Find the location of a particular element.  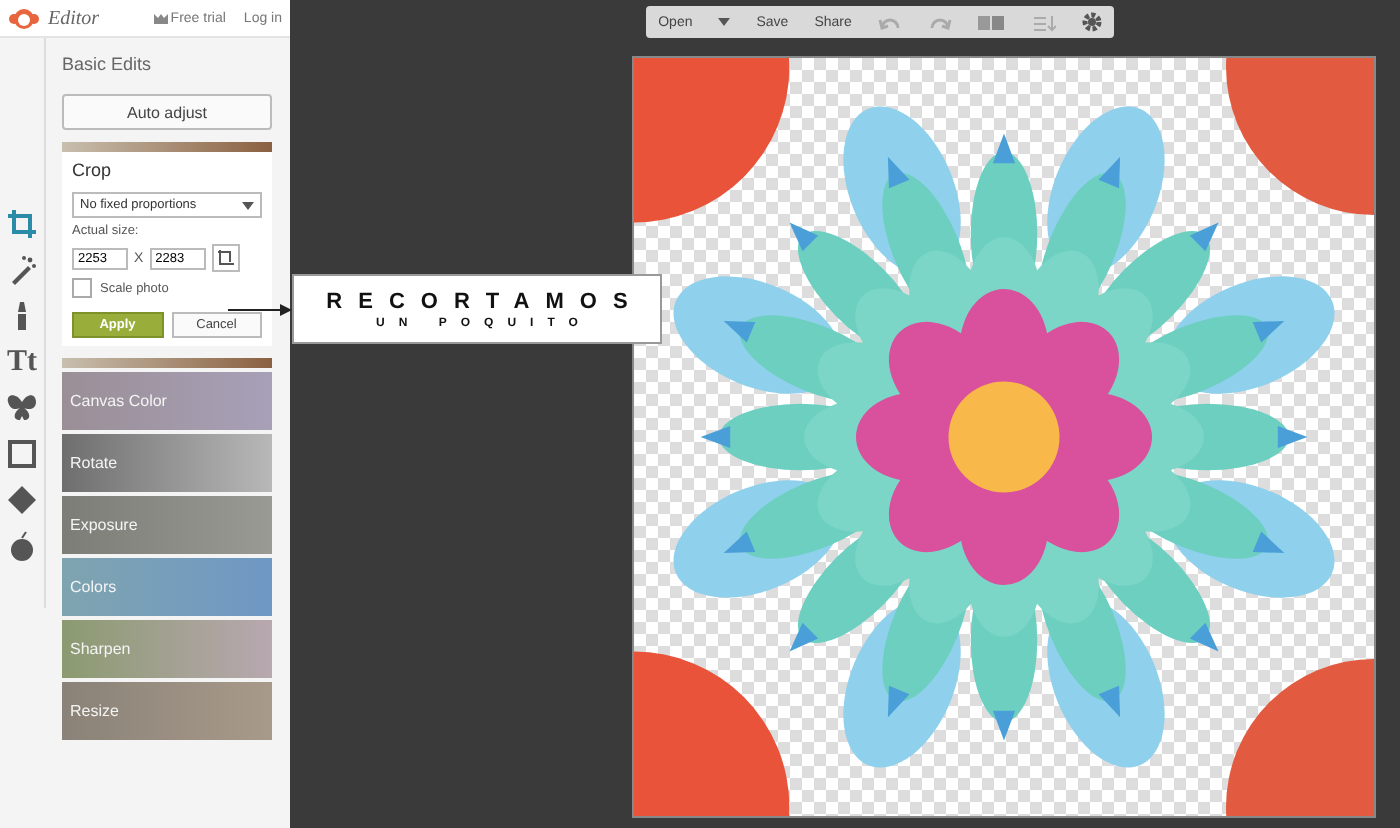

callout-title: RECORTAMOS is located at coordinates (484, 301).